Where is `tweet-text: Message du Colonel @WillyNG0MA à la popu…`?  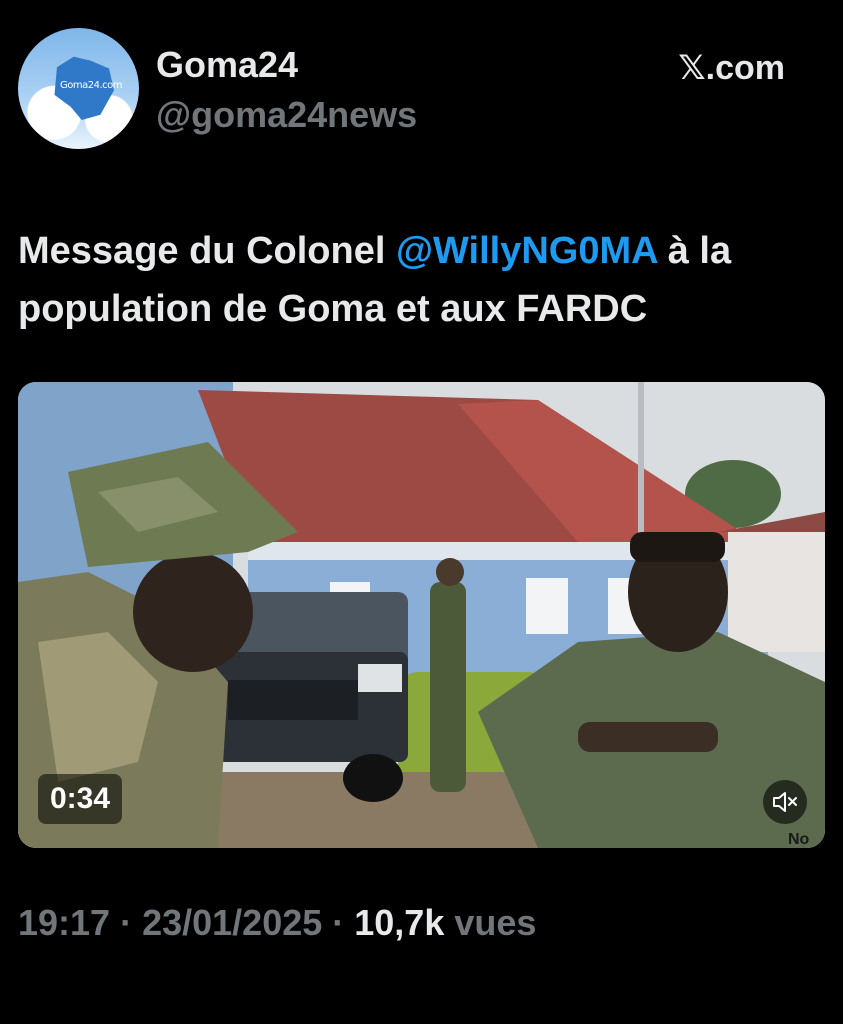 tweet-text: Message du Colonel @WillyNG0MA à la popu… is located at coordinates (418, 280).